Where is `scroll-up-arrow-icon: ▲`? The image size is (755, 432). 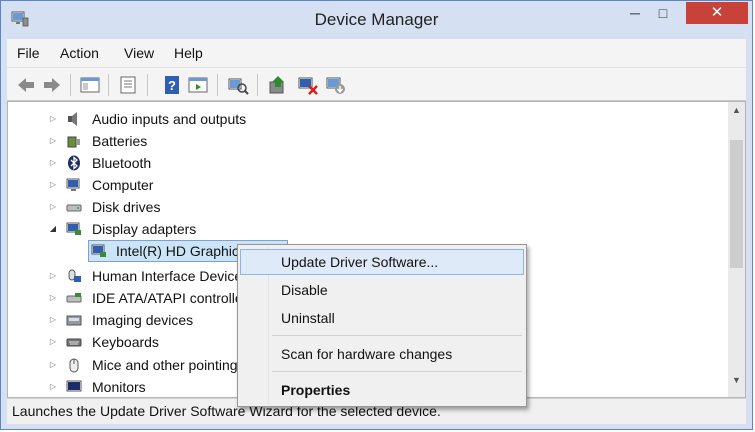
scroll-up-arrow-icon: ▲ is located at coordinates (736, 110).